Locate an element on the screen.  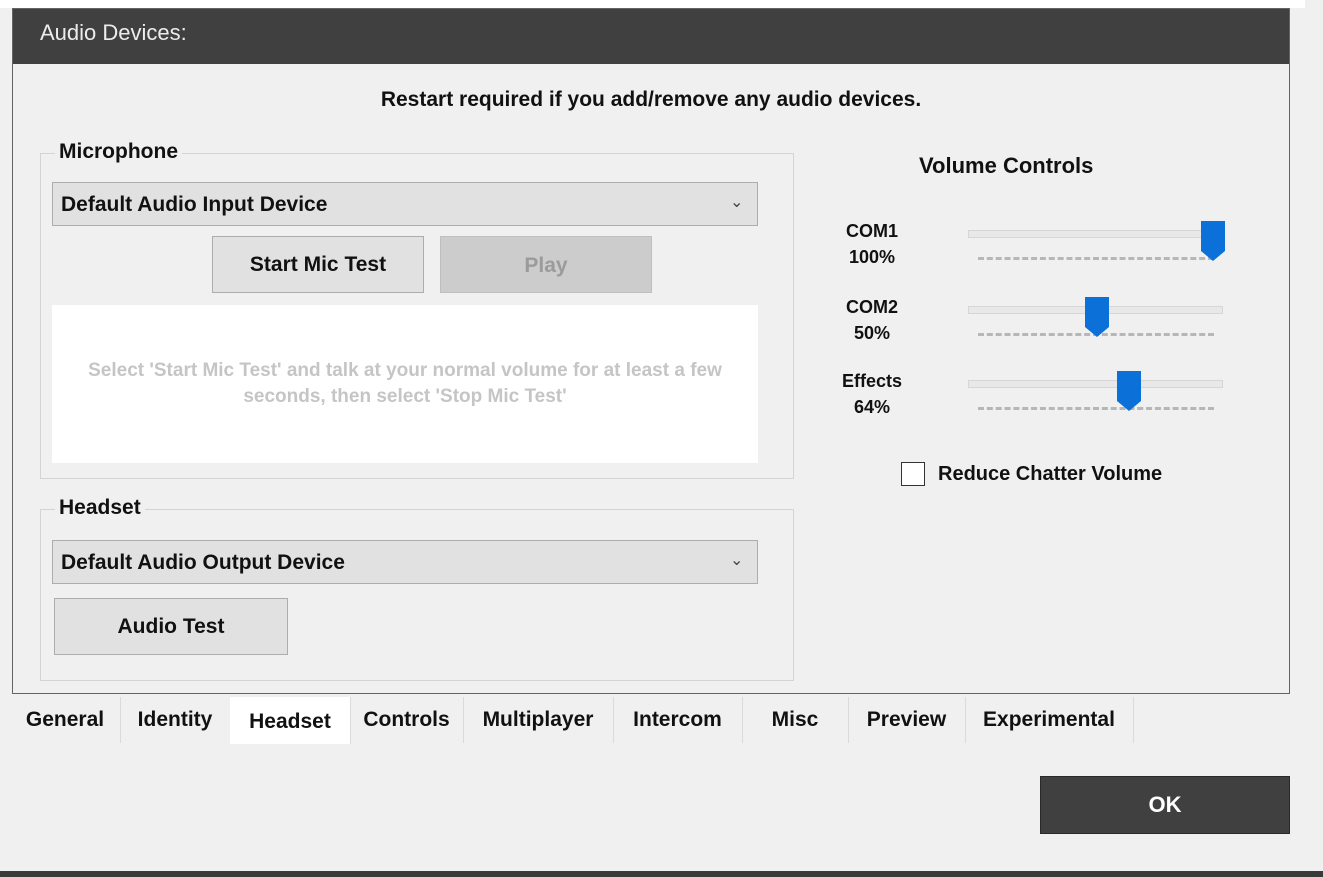
headset-legend: Headset is located at coordinates (100, 508).